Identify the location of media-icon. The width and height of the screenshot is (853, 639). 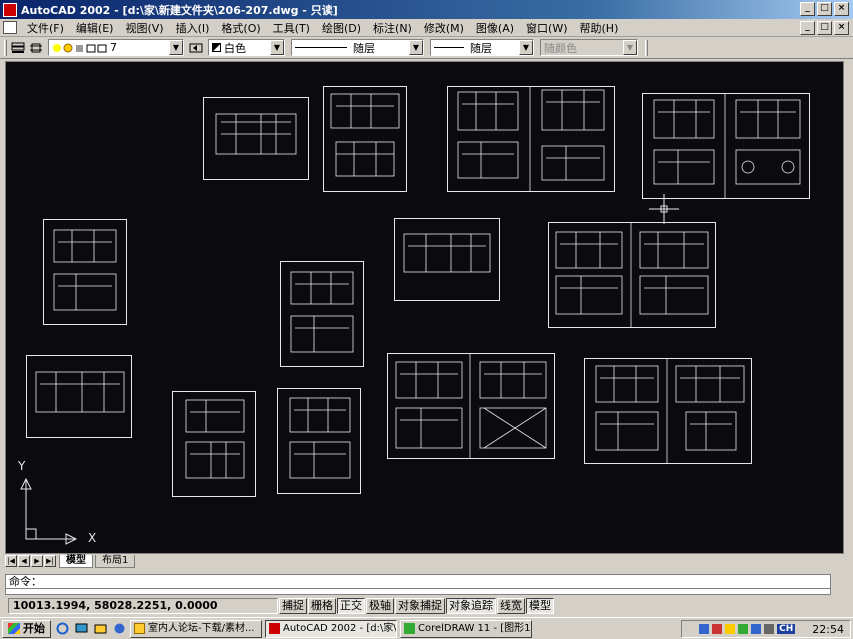
(119, 629).